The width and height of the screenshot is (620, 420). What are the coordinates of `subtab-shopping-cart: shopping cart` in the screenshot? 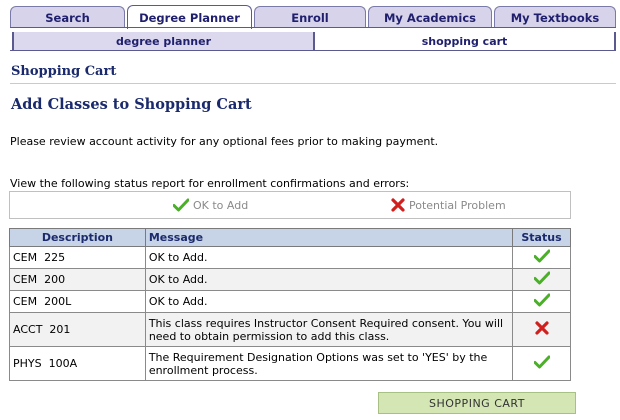 It's located at (465, 41).